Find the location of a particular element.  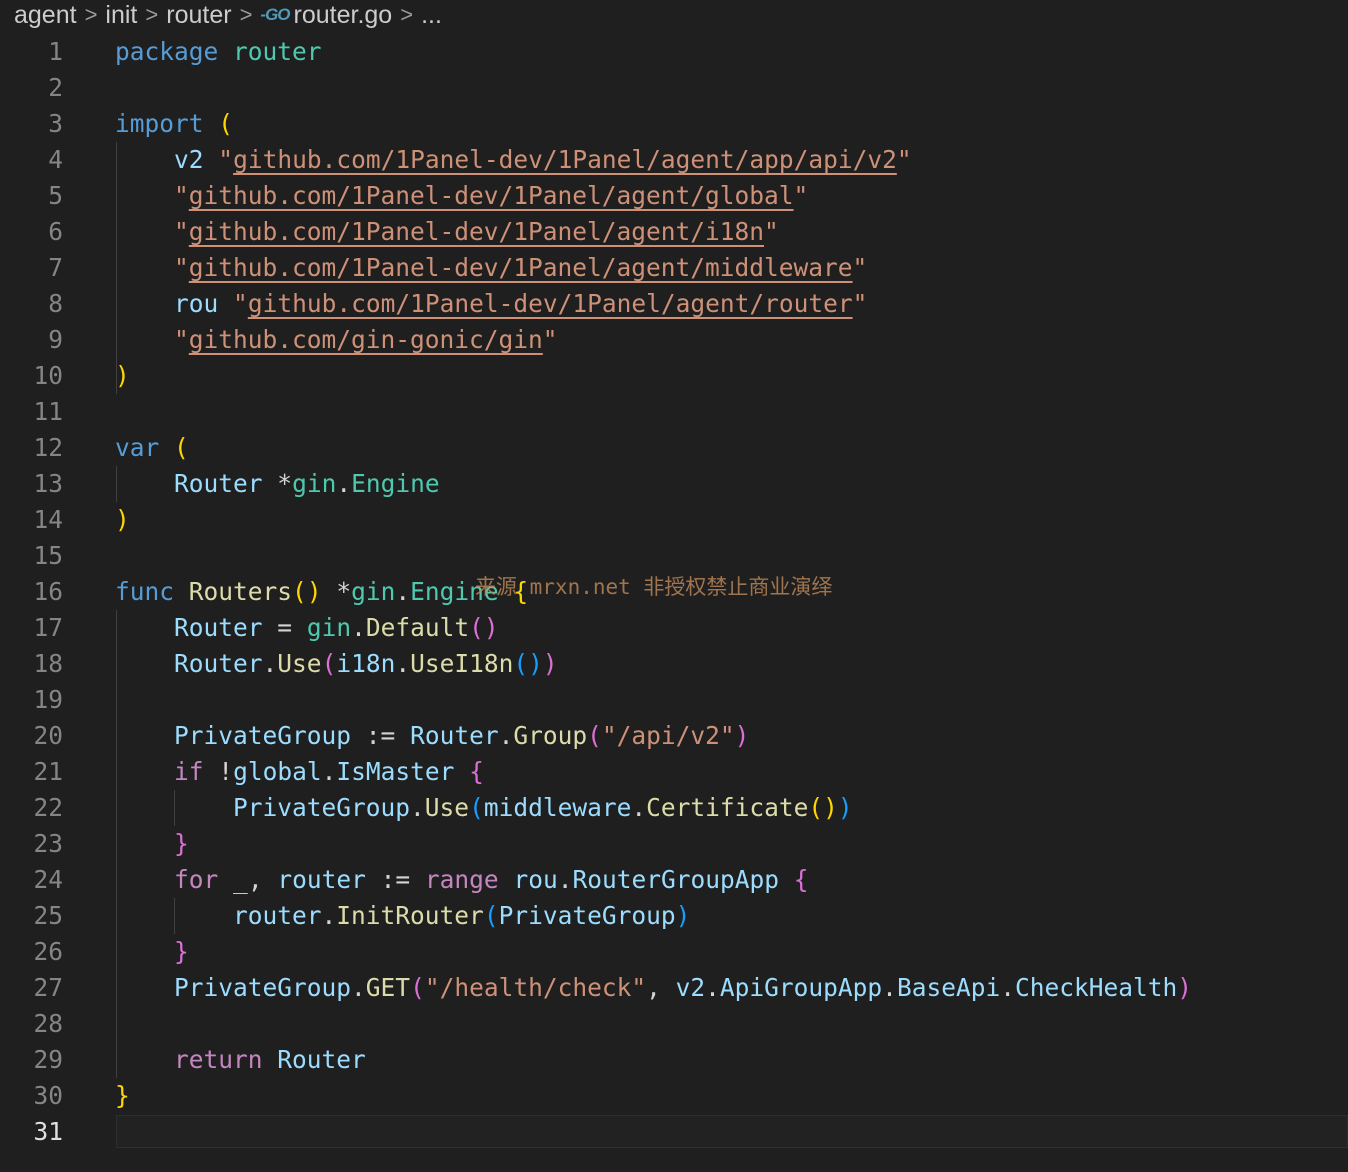

line-number: 5 is located at coordinates (55, 195).